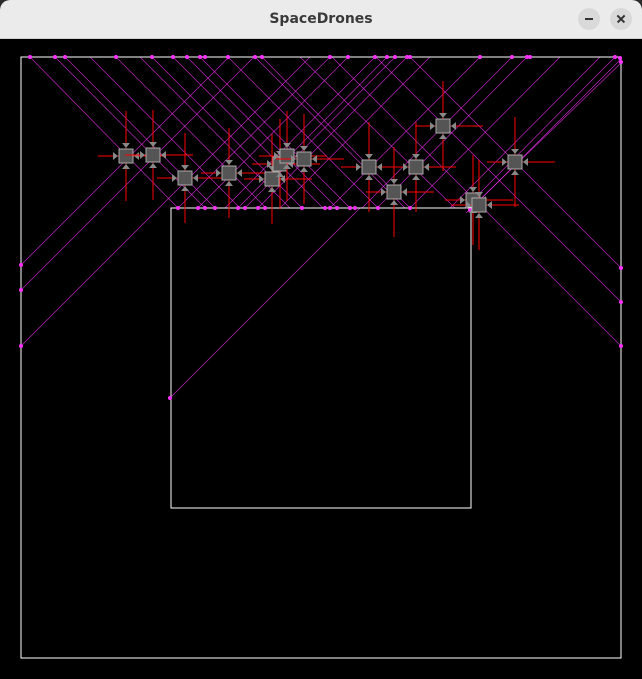  I want to click on title-bar: SpaceDrones, so click(321, 19).